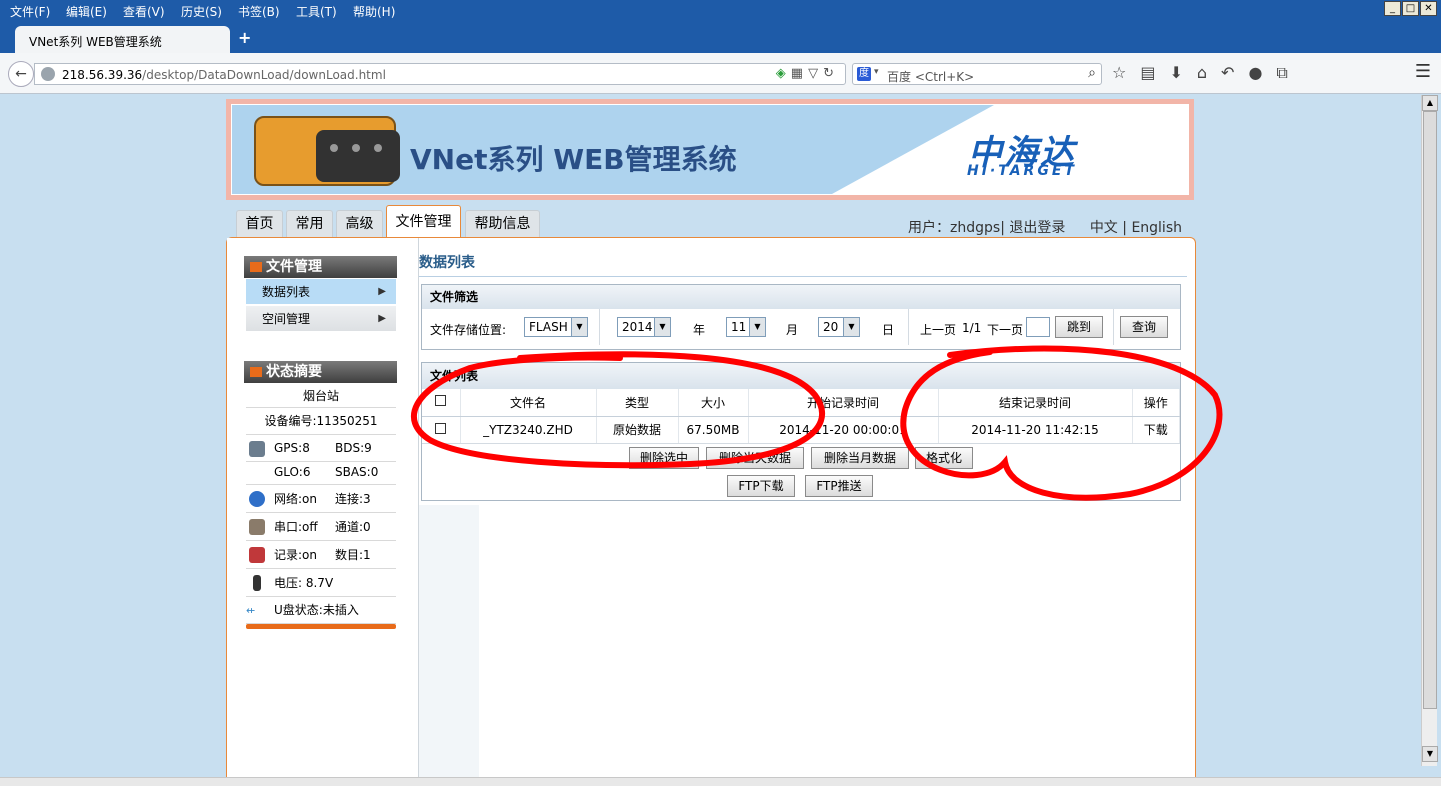 Image resolution: width=1441 pixels, height=786 pixels. I want to click on device-face, so click(358, 156).